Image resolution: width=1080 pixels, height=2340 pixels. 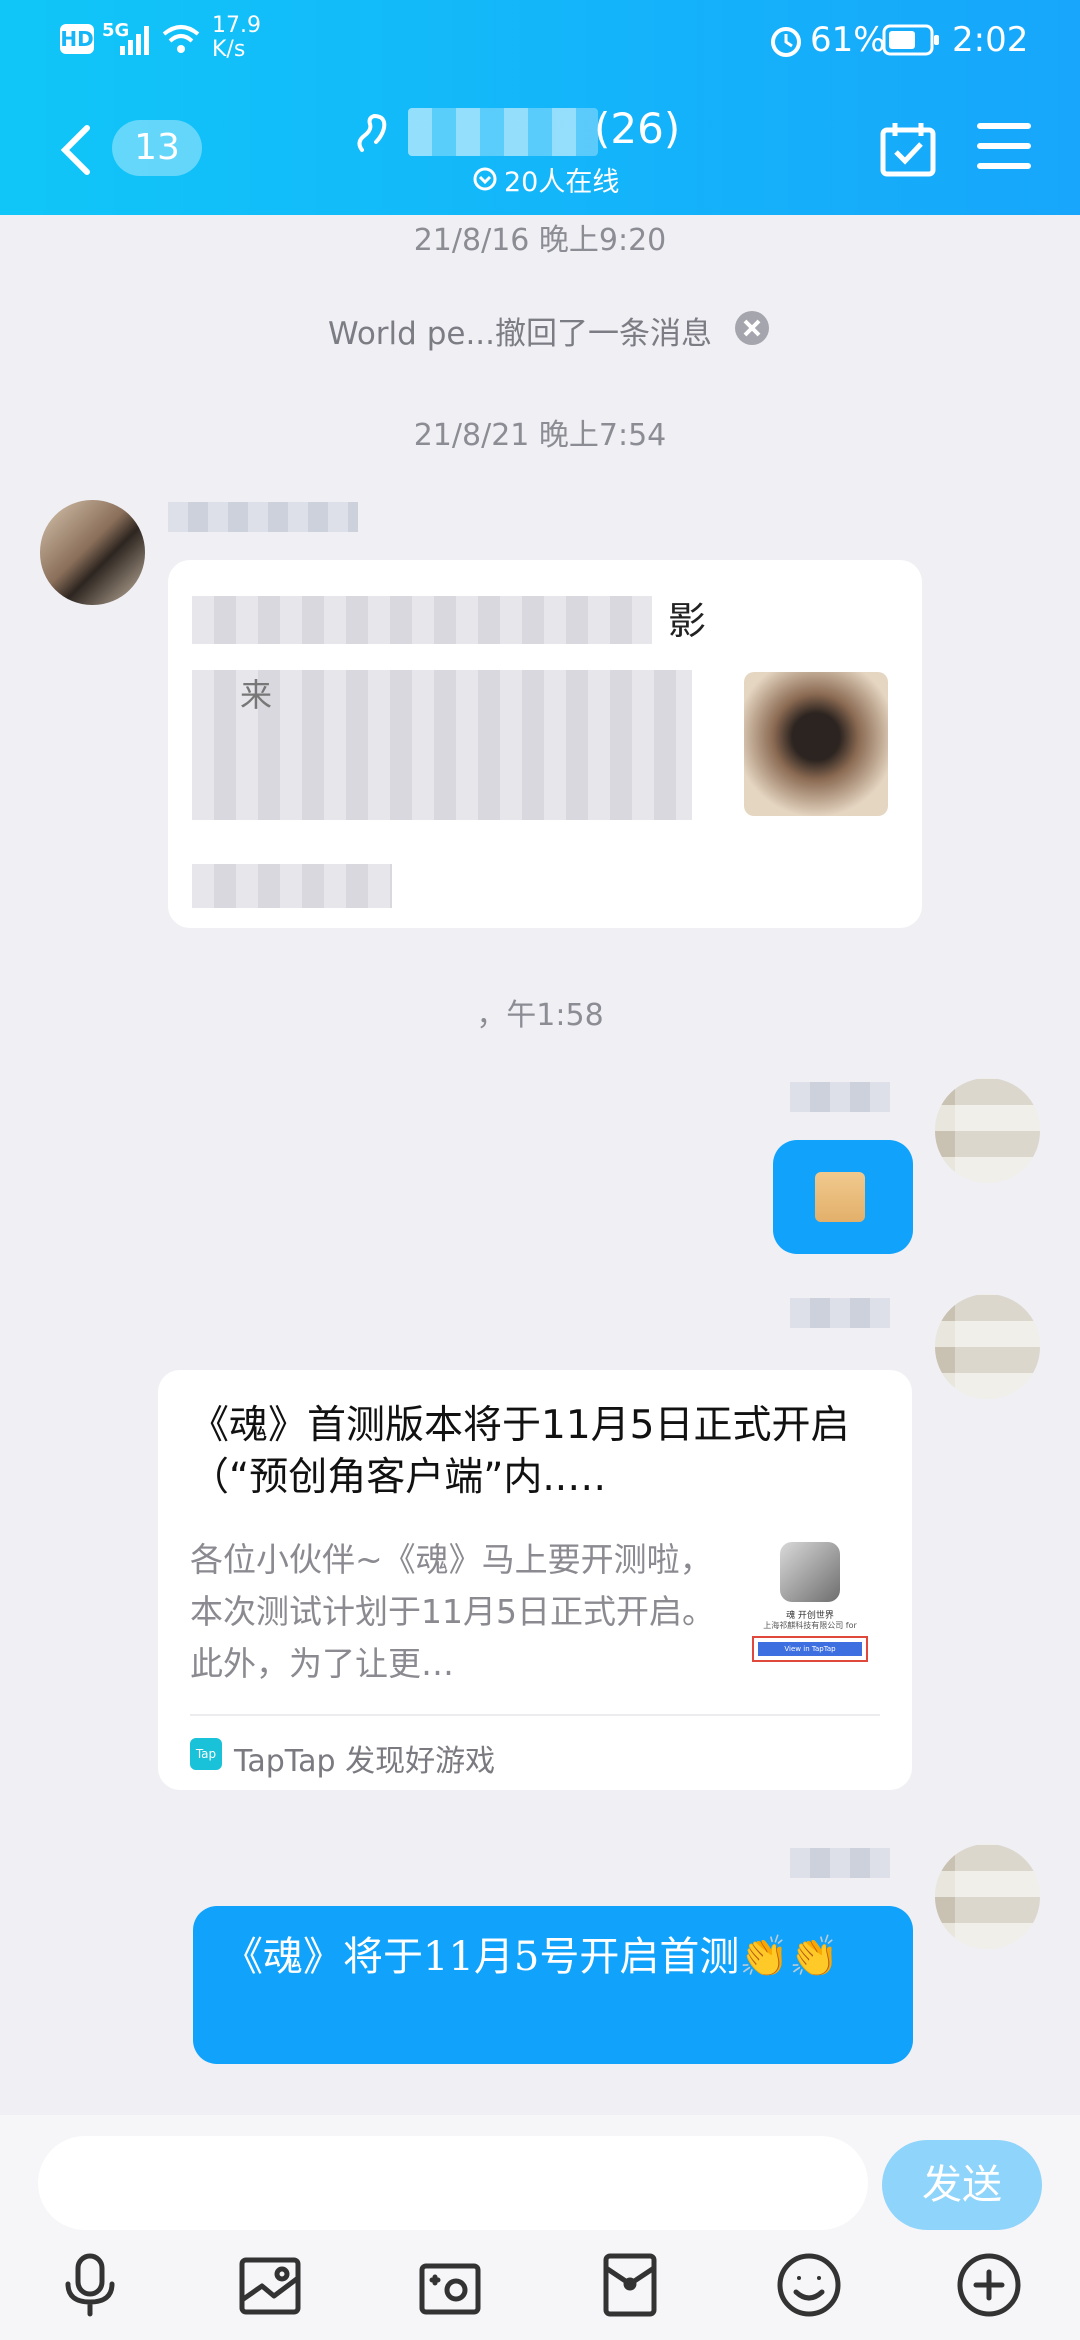 What do you see at coordinates (206, 1754) in the screenshot?
I see `taptap-icon: Tap` at bounding box center [206, 1754].